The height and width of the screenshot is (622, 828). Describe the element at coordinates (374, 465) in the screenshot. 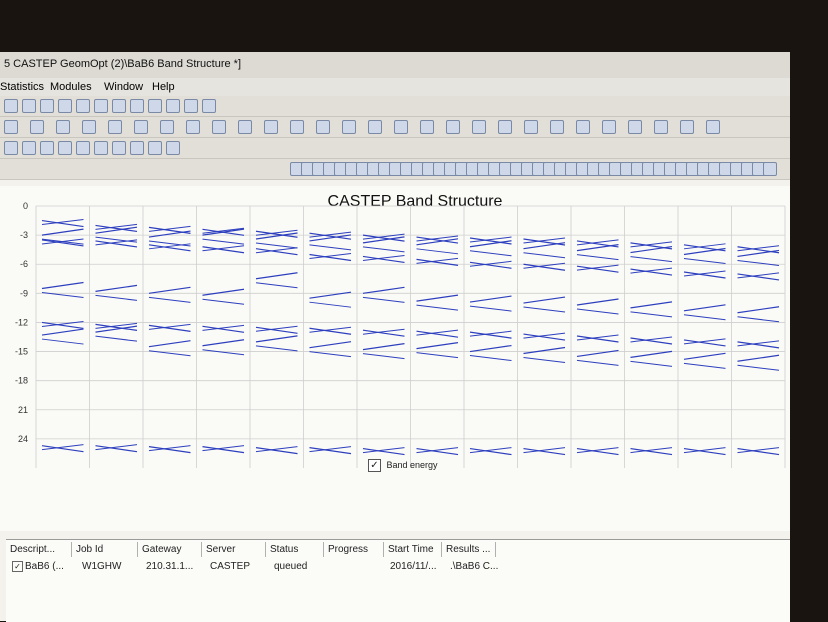

I see `legend-checkbox: ✓` at that location.